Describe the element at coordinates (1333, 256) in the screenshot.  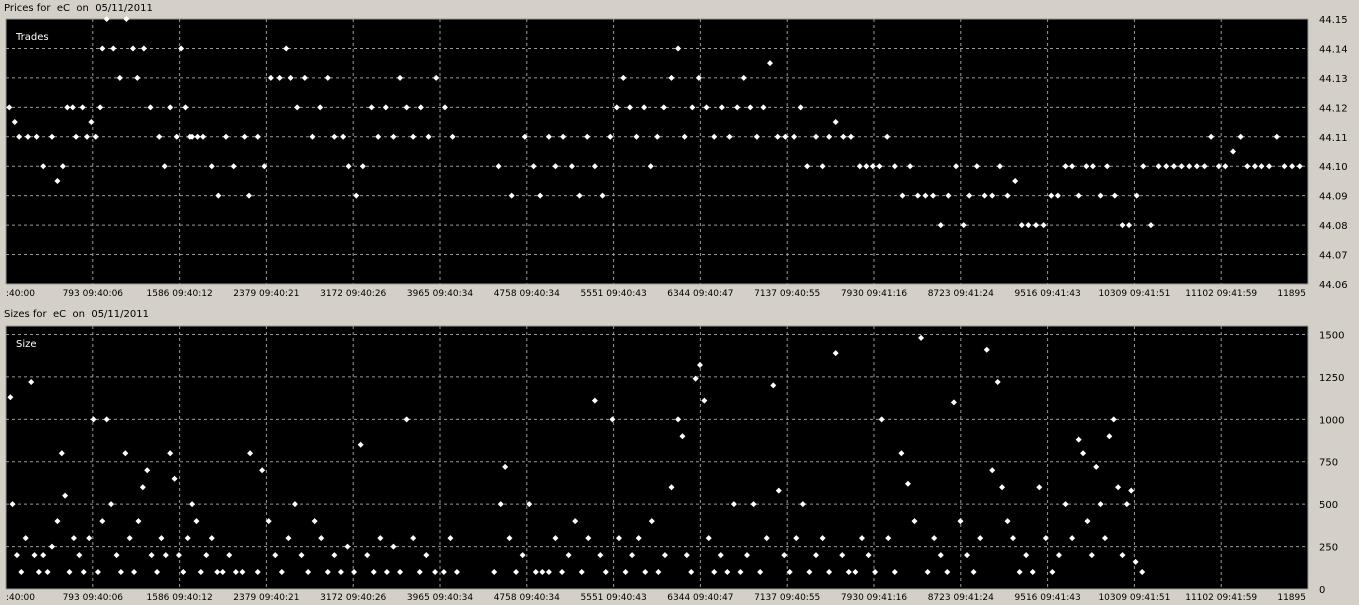
I see `y-tick-label: 44.07` at that location.